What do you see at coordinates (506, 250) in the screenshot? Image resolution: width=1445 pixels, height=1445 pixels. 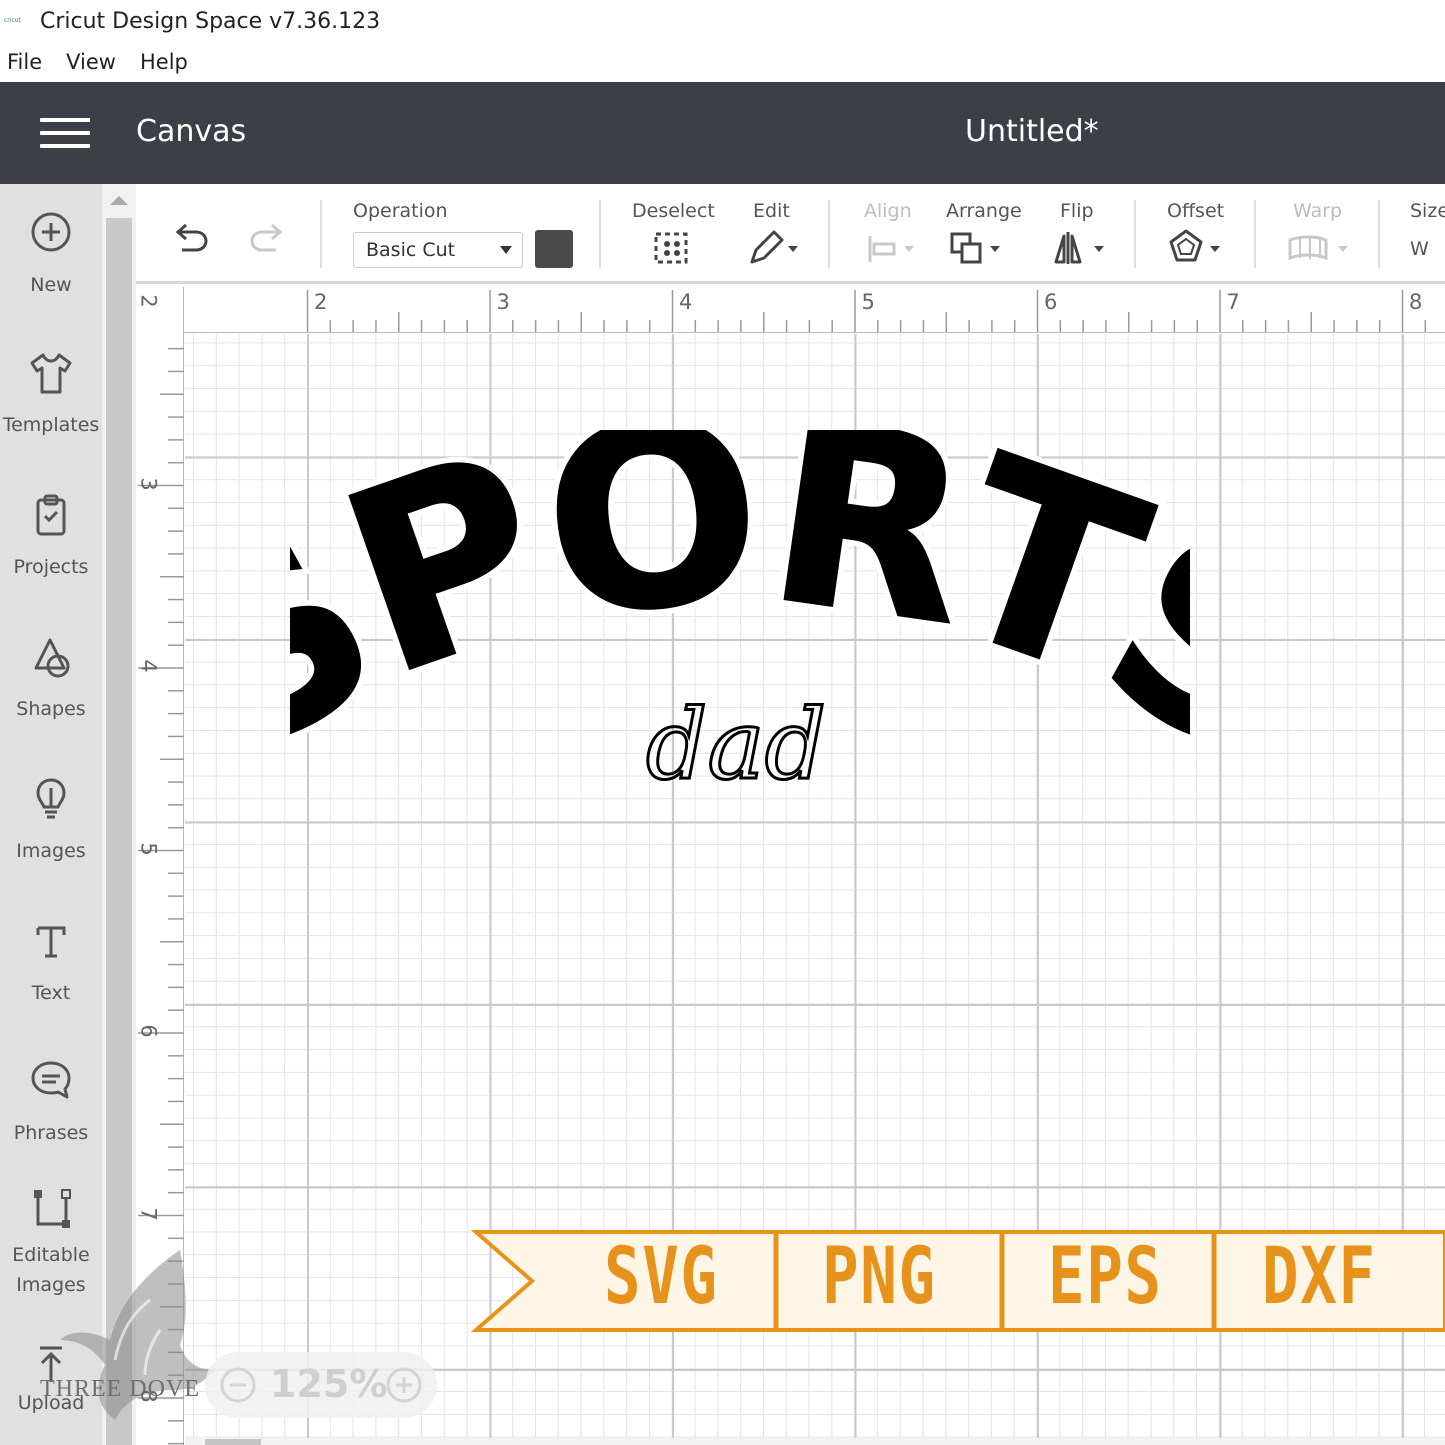 I see `chevron-down-icon` at bounding box center [506, 250].